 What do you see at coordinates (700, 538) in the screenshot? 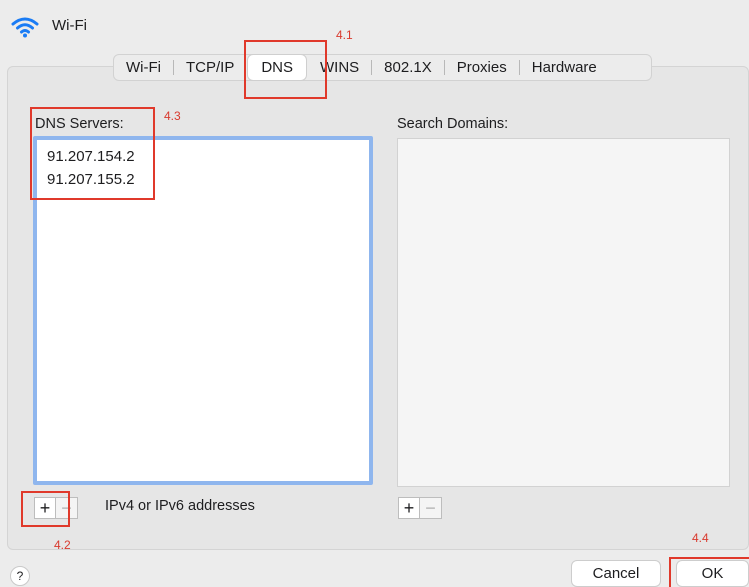
I see `annotation-label-4-4: 4.4` at bounding box center [700, 538].